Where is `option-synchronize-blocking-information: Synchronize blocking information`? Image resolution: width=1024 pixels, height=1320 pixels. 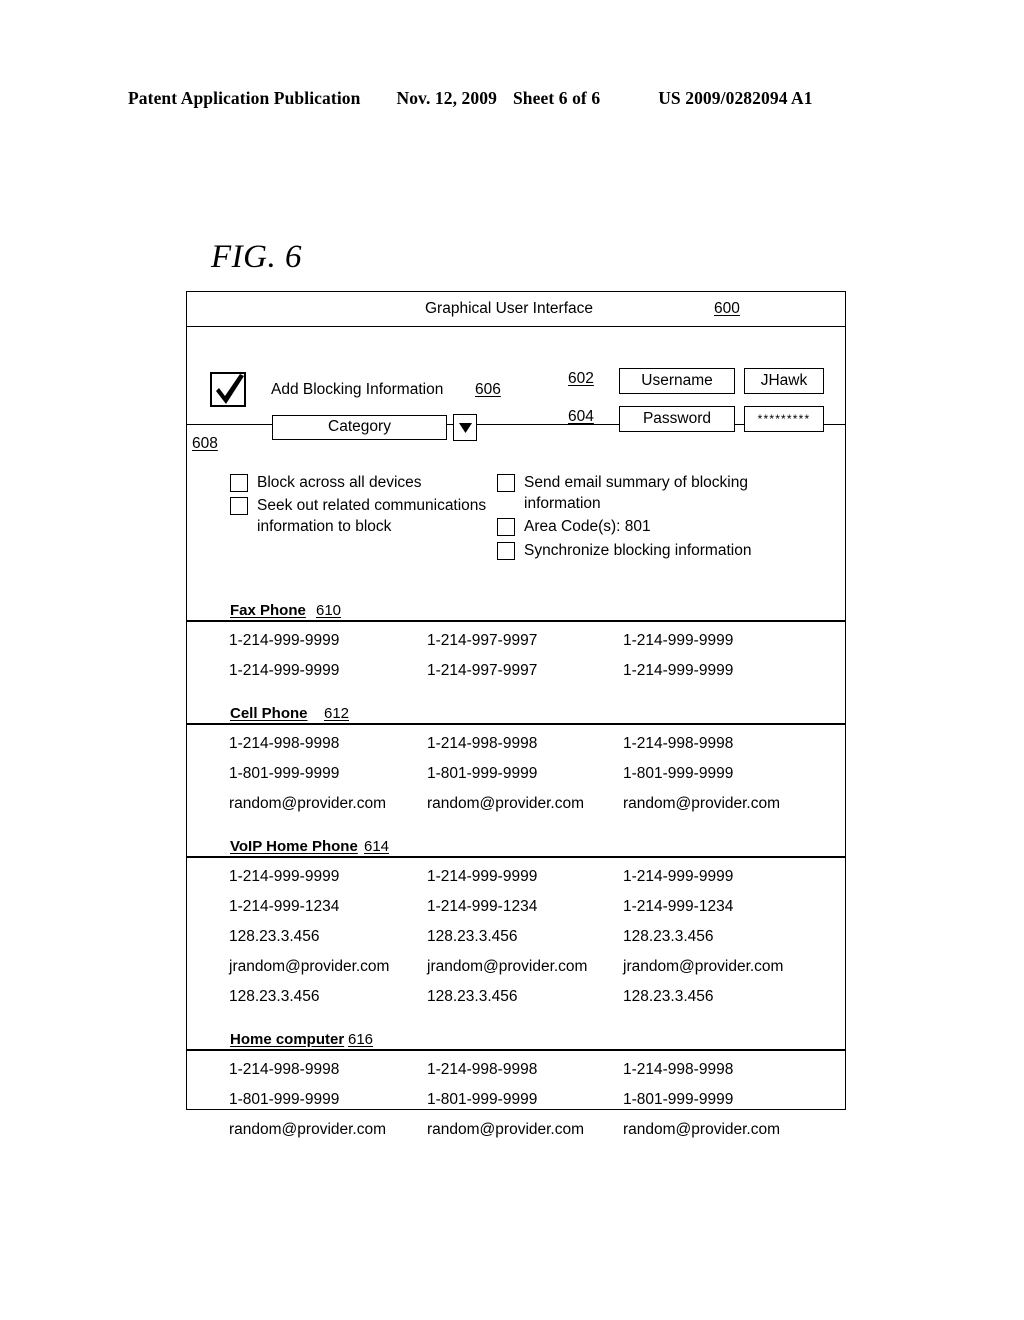
option-synchronize-blocking-information: Synchronize blocking information is located at coordinates (647, 550).